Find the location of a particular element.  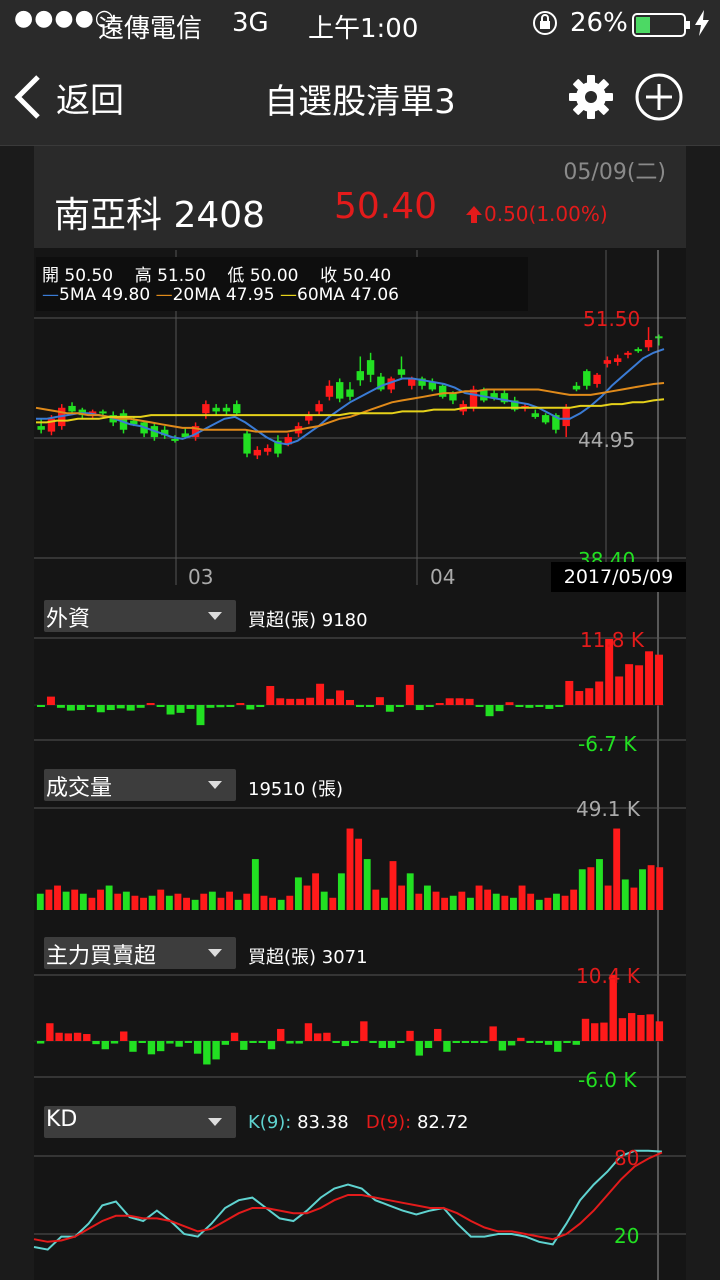

add-button is located at coordinates (659, 97).